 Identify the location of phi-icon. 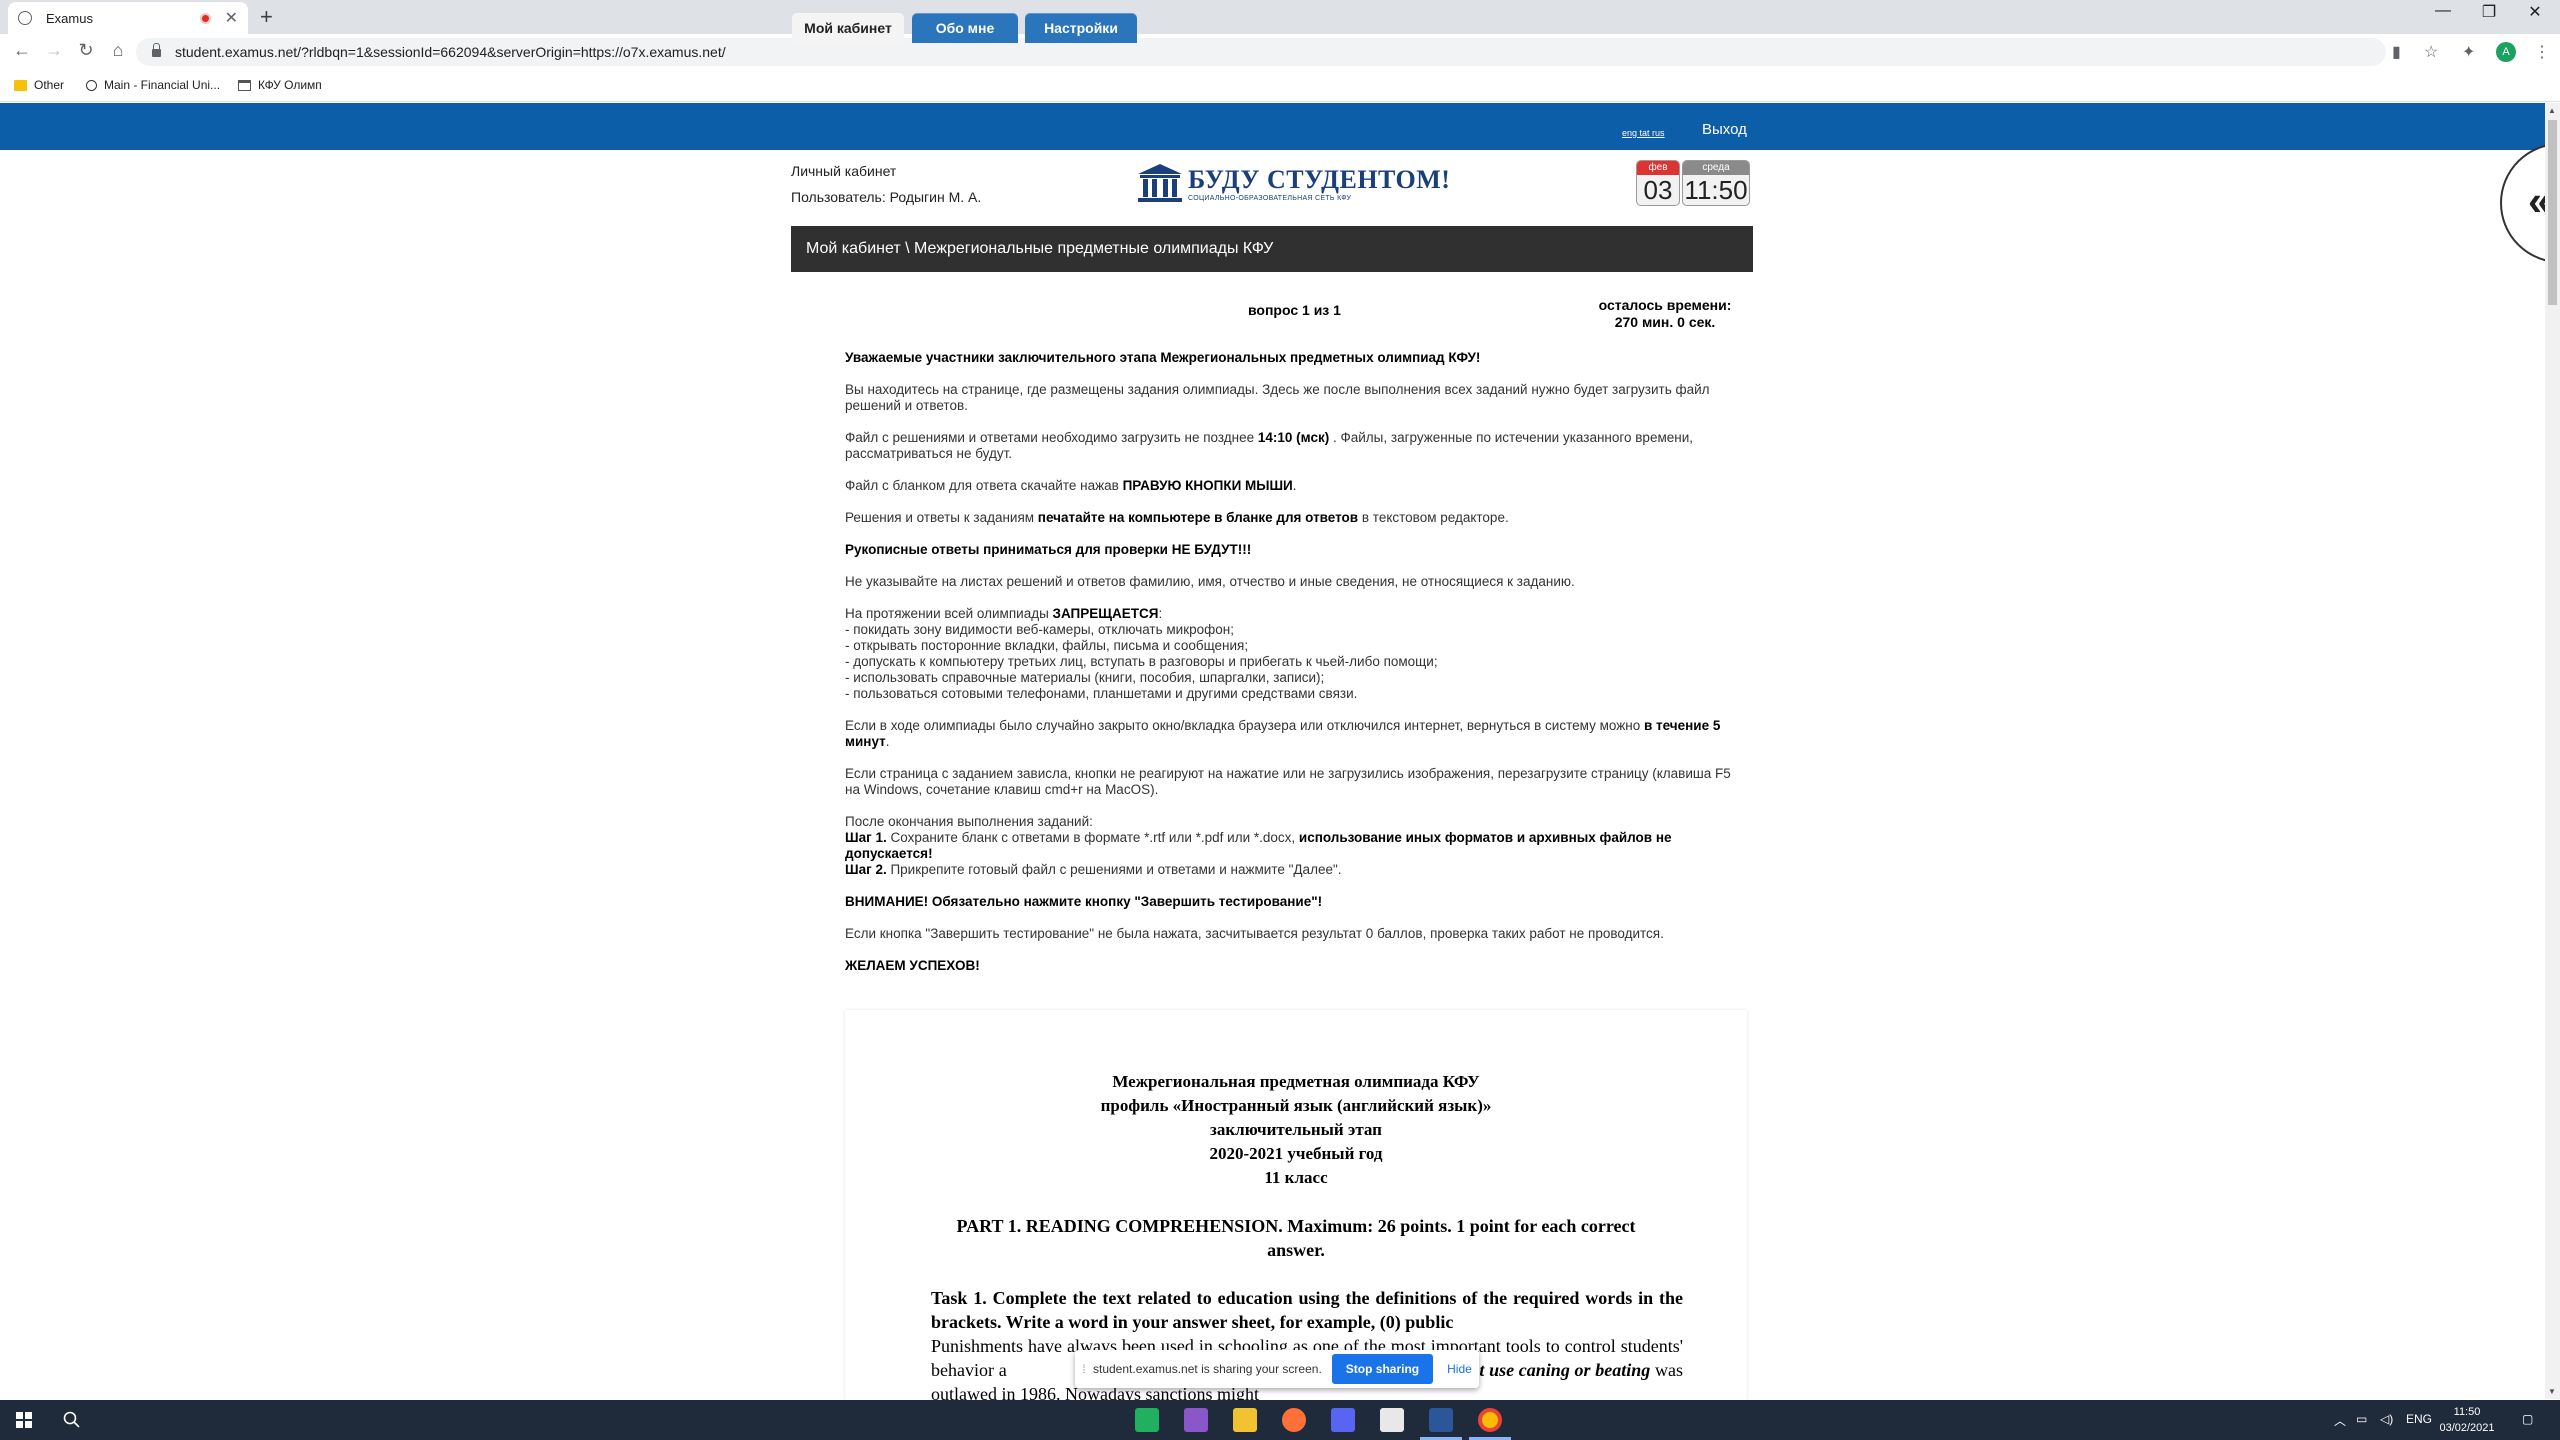
(91, 85).